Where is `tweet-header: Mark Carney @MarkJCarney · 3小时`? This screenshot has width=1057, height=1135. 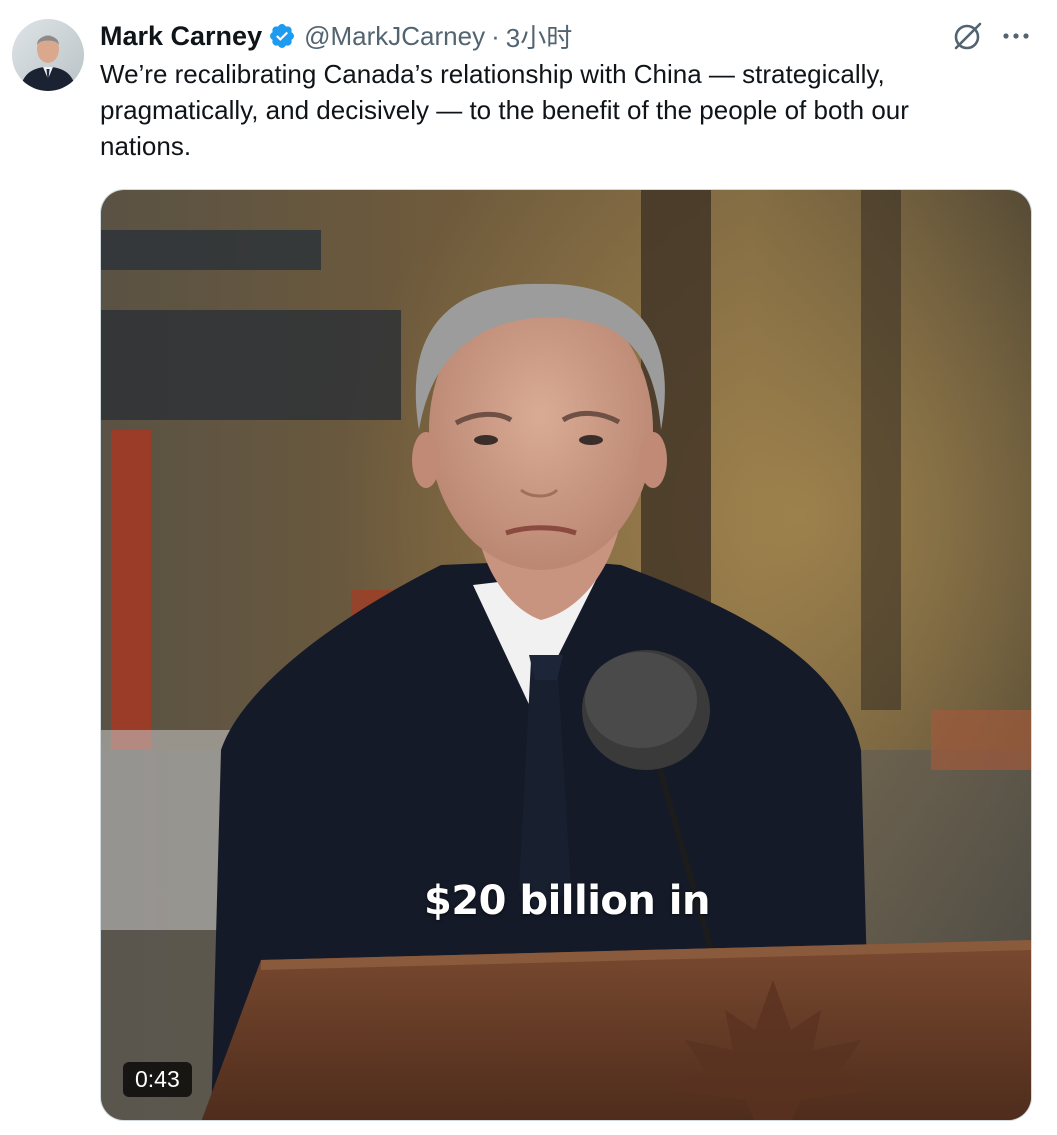 tweet-header: Mark Carney @MarkJCarney · 3小时 is located at coordinates (336, 36).